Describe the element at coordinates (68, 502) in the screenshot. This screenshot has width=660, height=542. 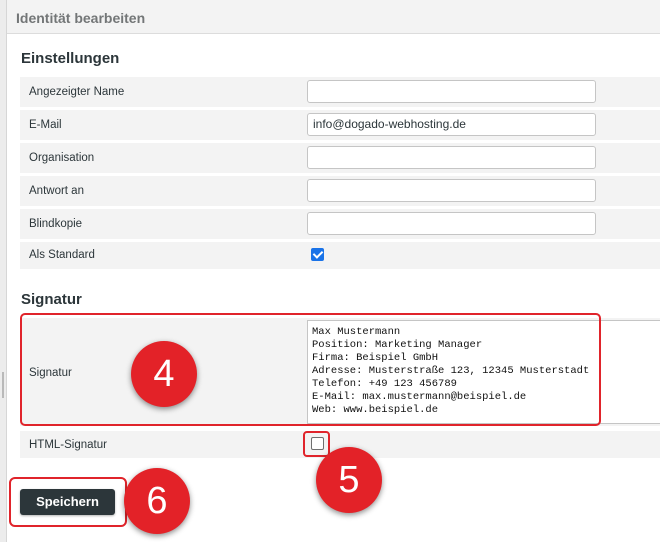
I see `highlight-save` at that location.